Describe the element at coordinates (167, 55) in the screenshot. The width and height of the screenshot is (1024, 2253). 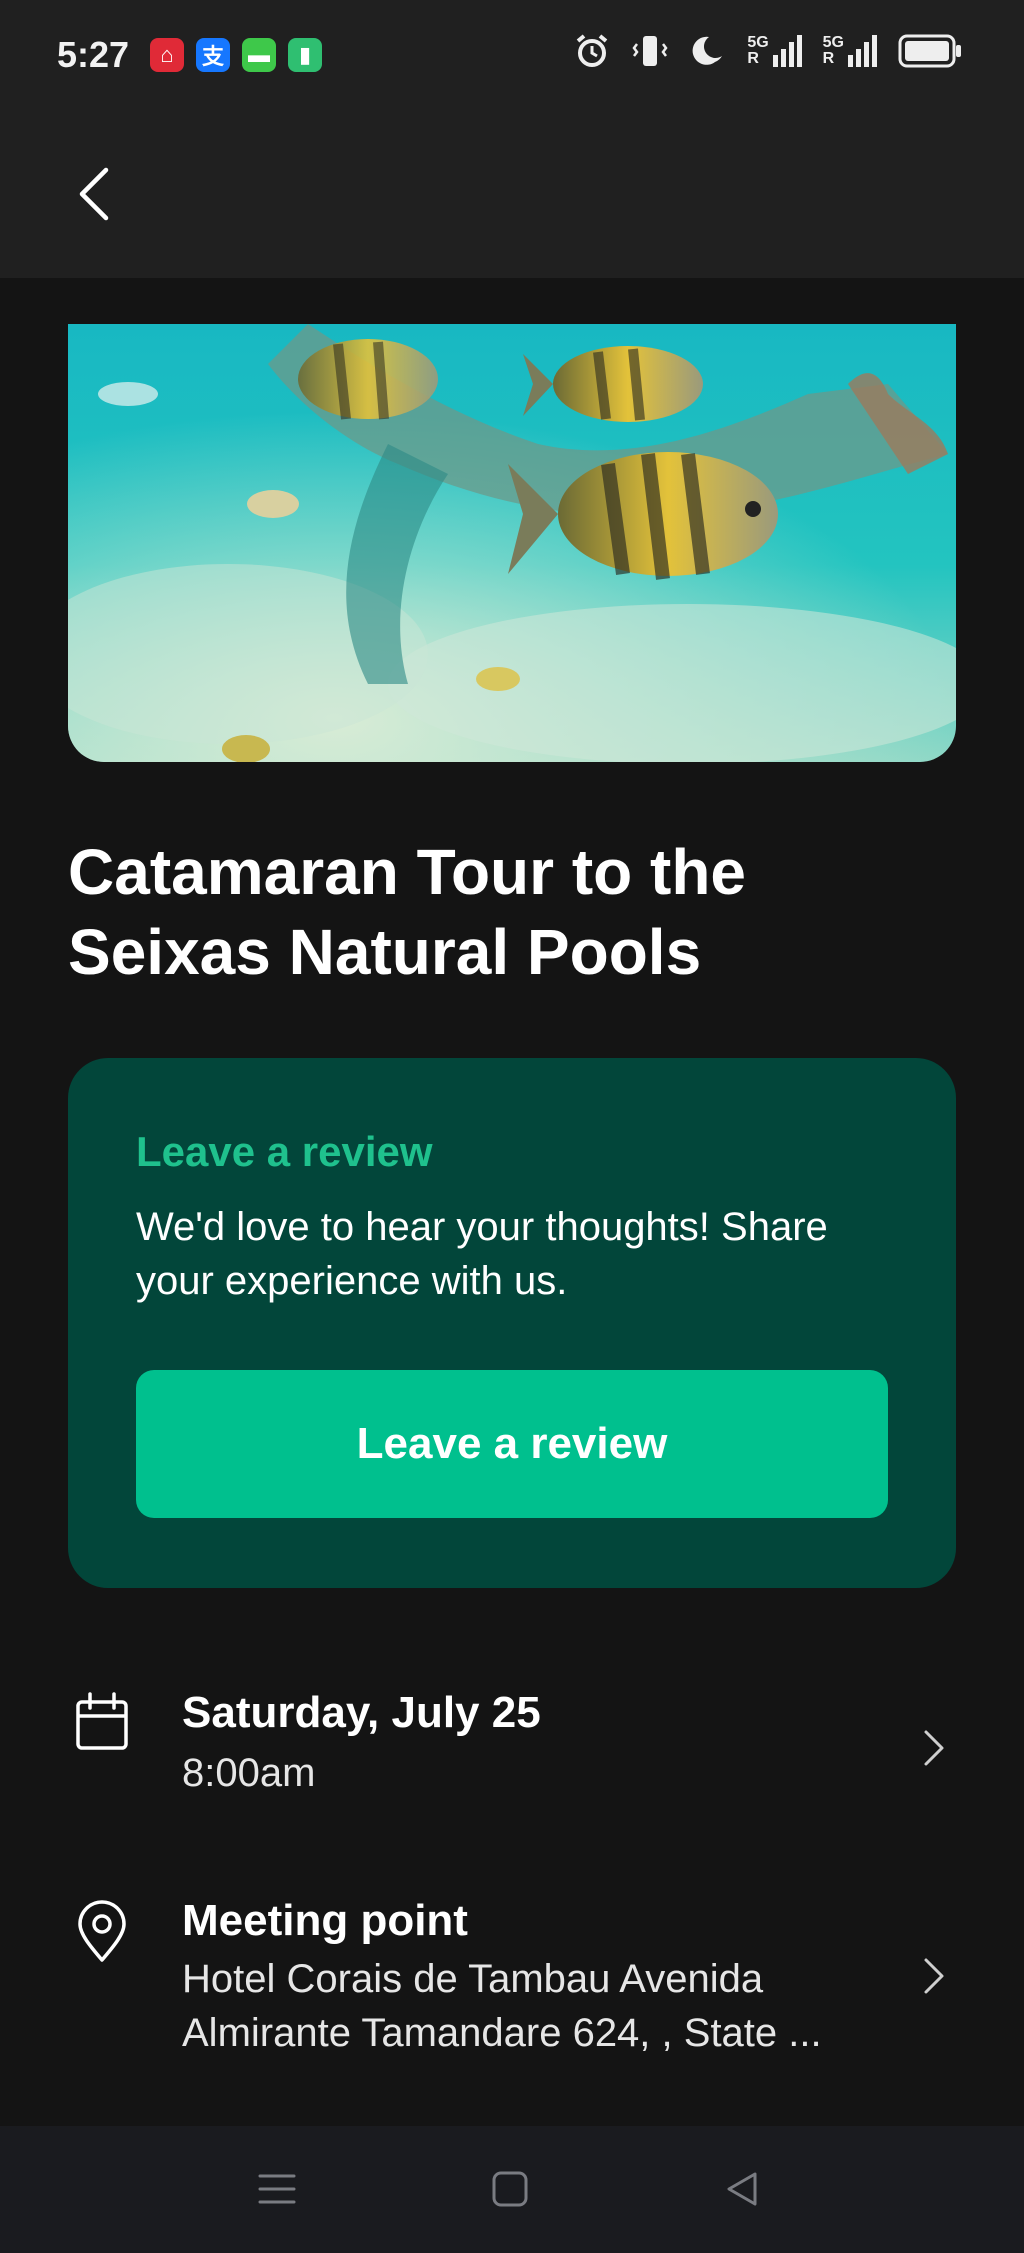
I see `app-red-icon: ⌂` at that location.